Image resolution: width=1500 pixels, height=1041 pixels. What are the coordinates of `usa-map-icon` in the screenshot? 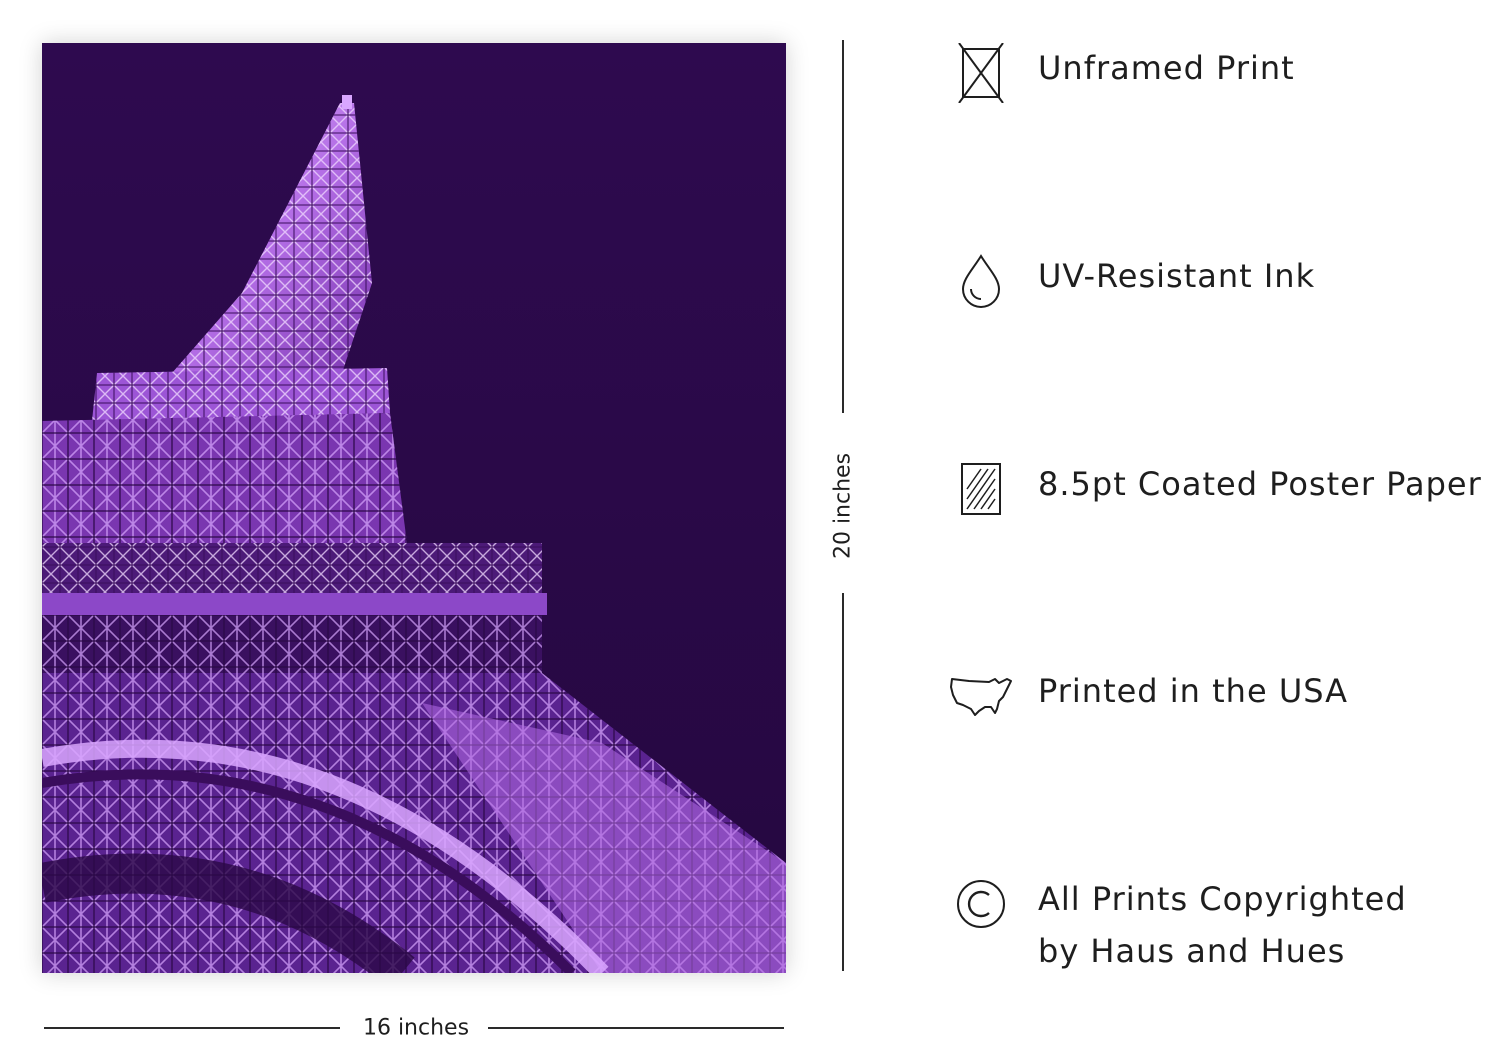 It's located at (981, 696).